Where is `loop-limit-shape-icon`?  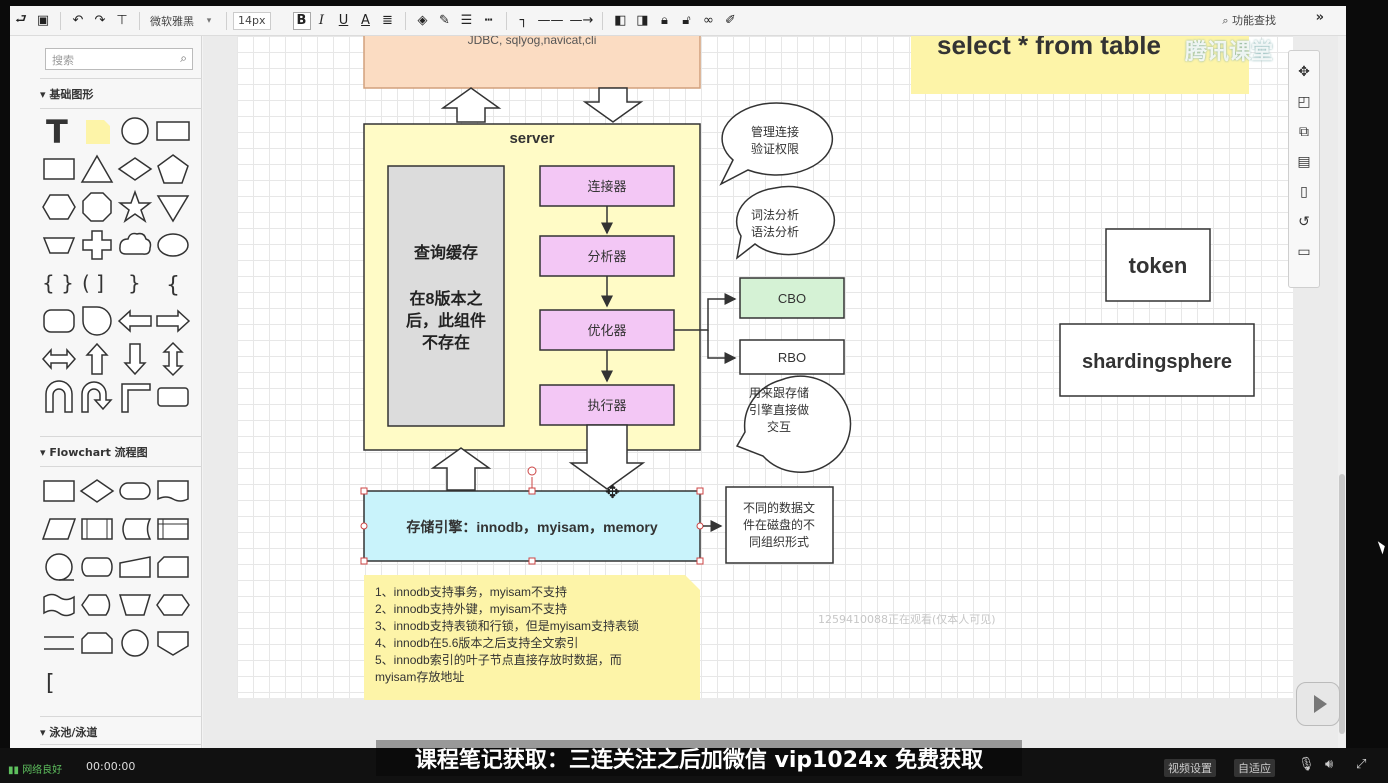 loop-limit-shape-icon is located at coordinates (97, 643).